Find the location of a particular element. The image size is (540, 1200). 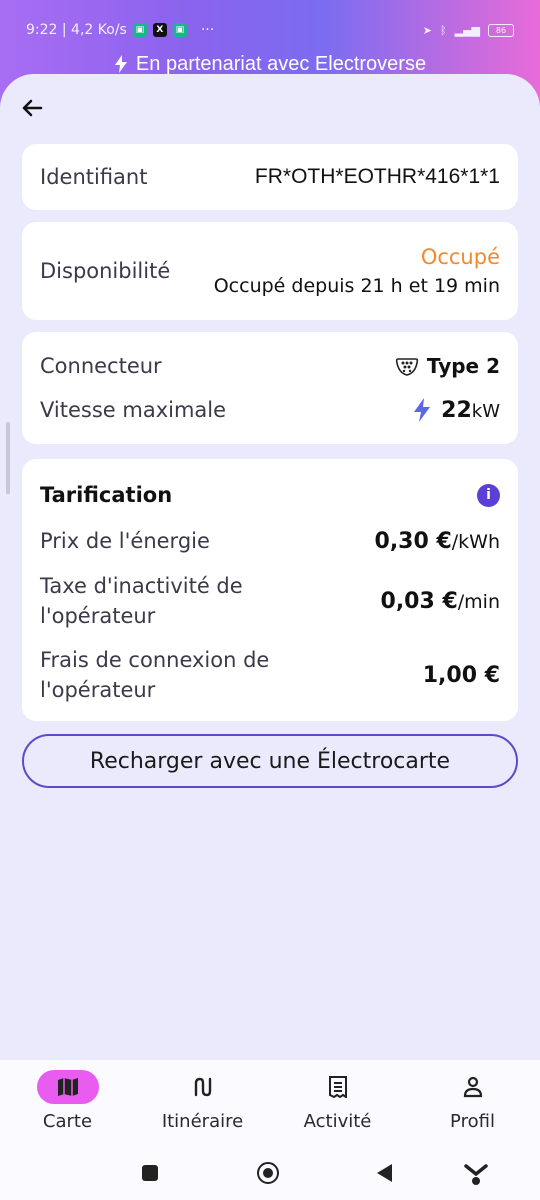

back-nav-button is located at coordinates (384, 1173).